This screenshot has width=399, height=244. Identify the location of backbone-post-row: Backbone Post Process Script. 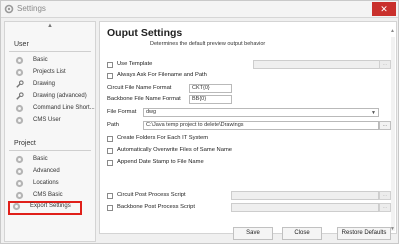
(167, 208).